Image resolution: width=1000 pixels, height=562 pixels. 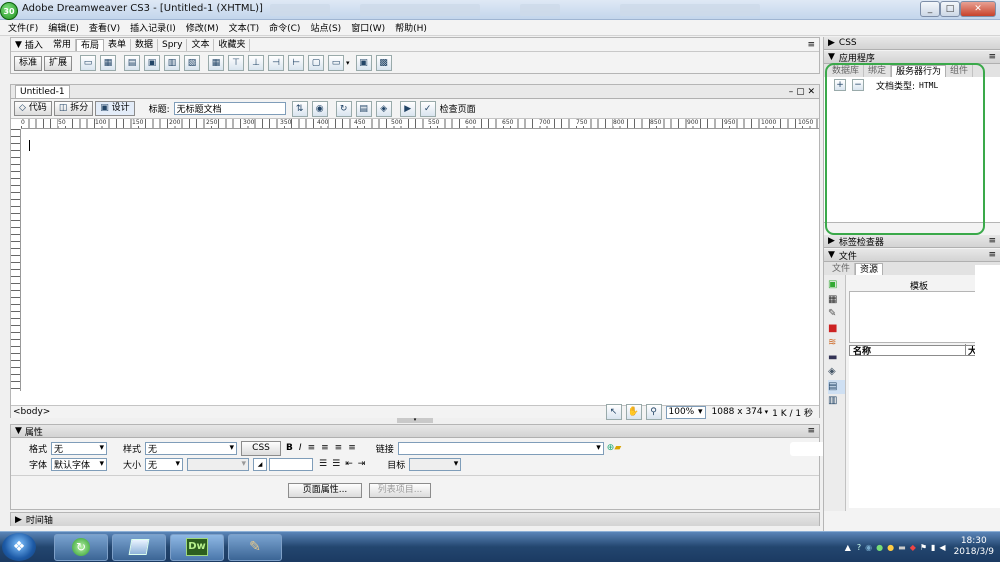 What do you see at coordinates (79, 448) in the screenshot?
I see `format-select: 无 ▾` at bounding box center [79, 448].